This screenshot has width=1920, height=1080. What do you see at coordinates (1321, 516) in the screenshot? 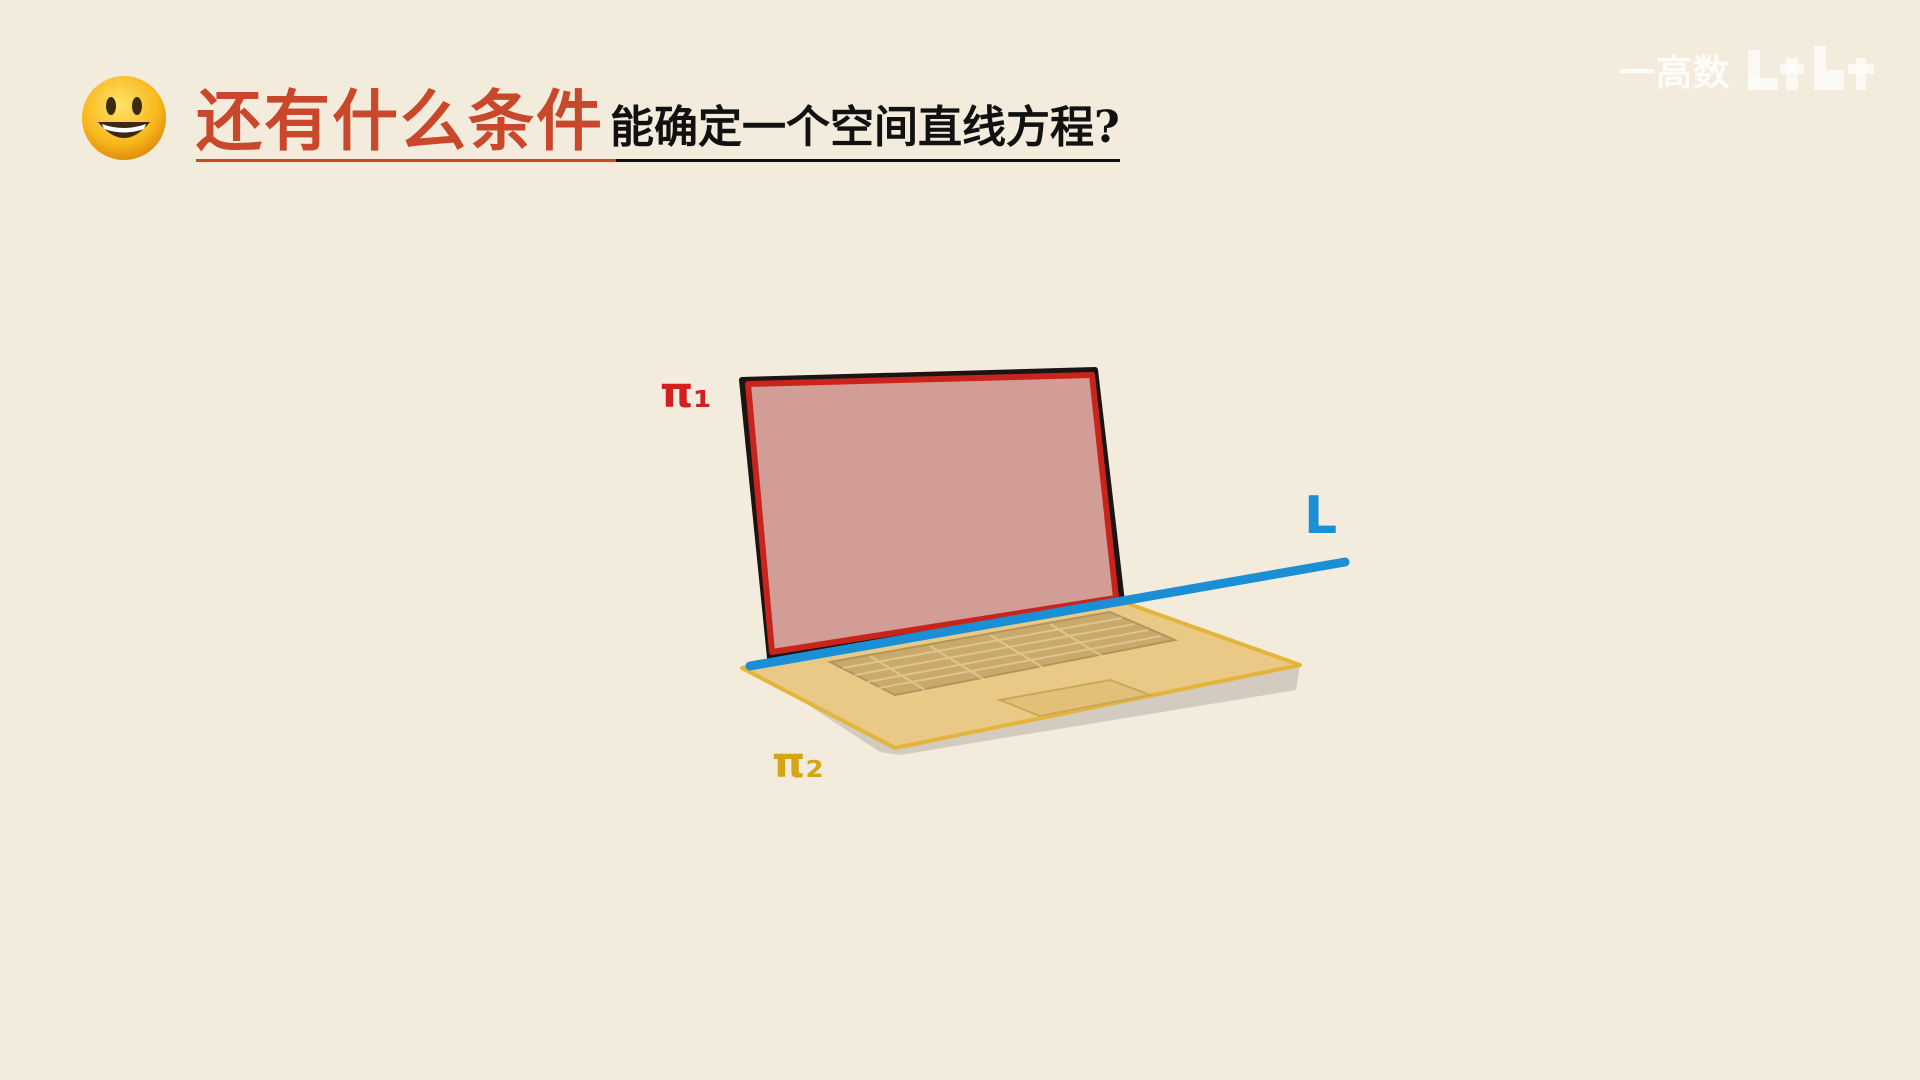
I see `line-label: L` at bounding box center [1321, 516].